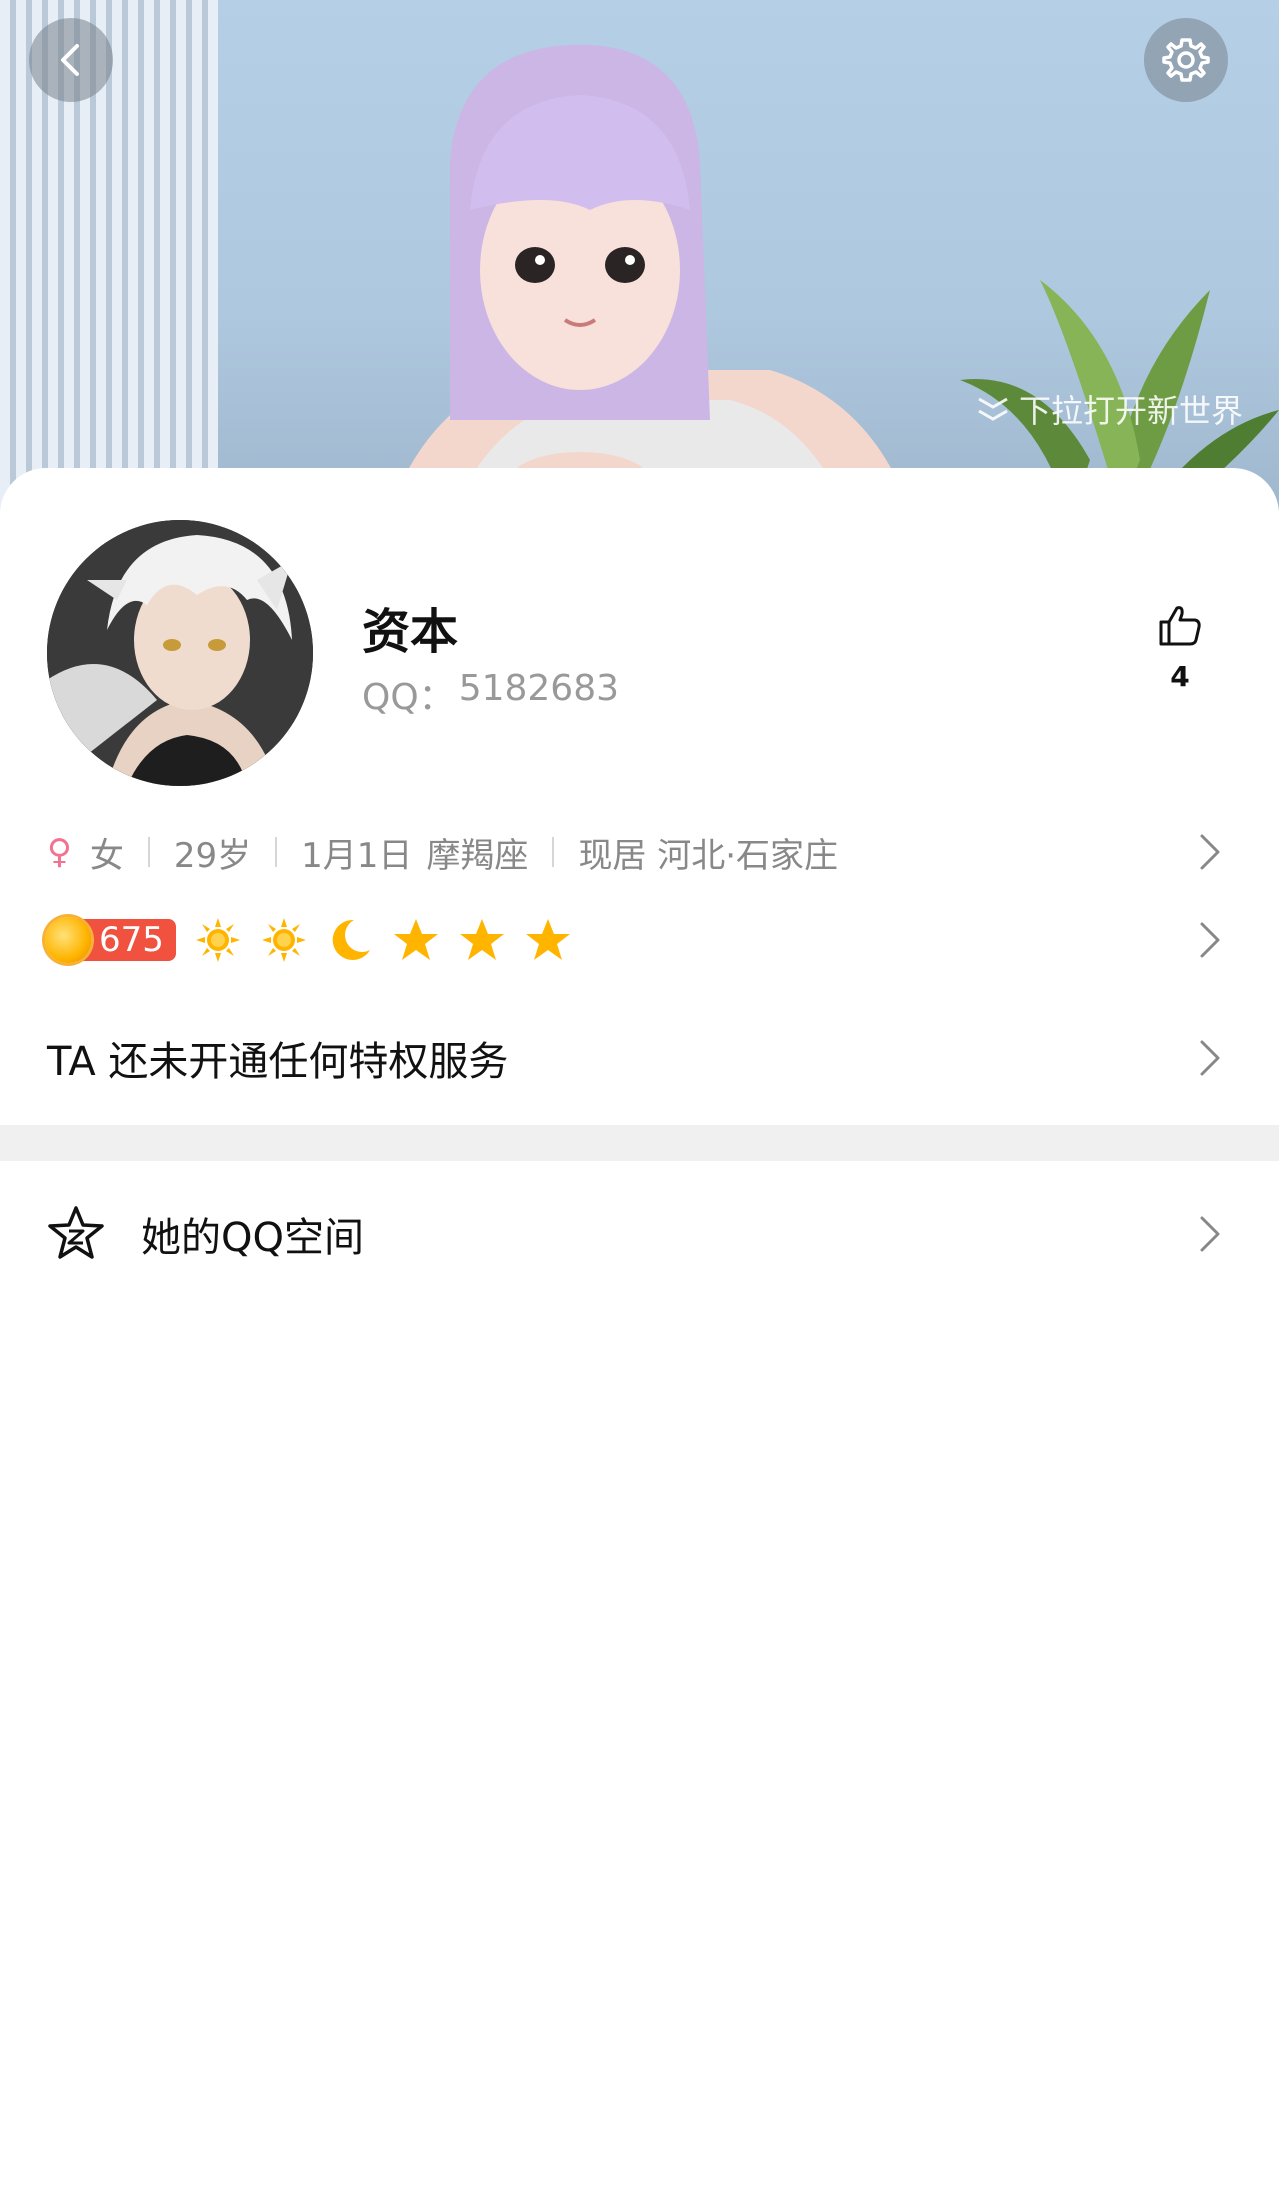 The height and width of the screenshot is (2201, 1279). What do you see at coordinates (1180, 647) in the screenshot?
I see `like-button: 4` at bounding box center [1180, 647].